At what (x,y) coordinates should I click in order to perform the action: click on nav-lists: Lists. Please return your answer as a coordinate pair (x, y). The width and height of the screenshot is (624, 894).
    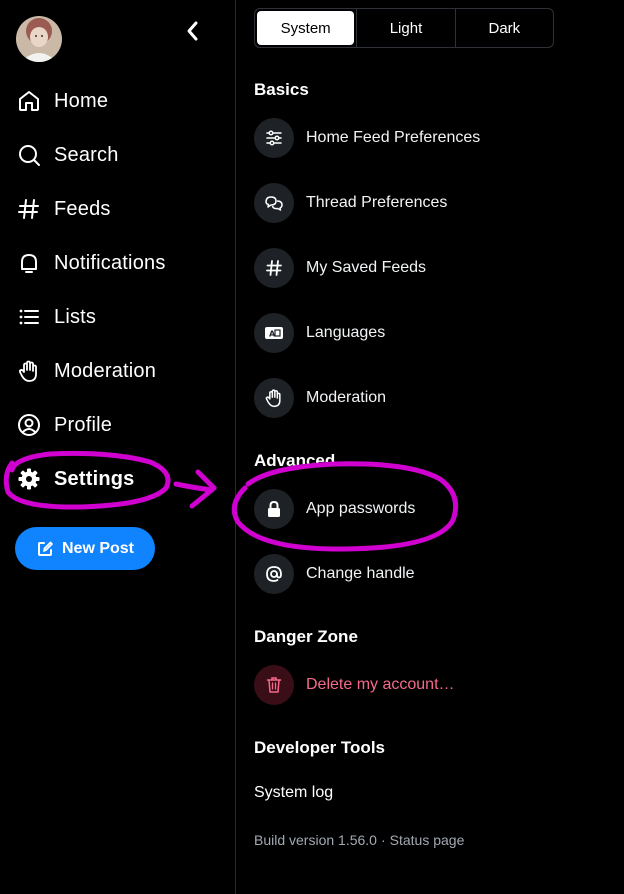
    Looking at the image, I should click on (56, 317).